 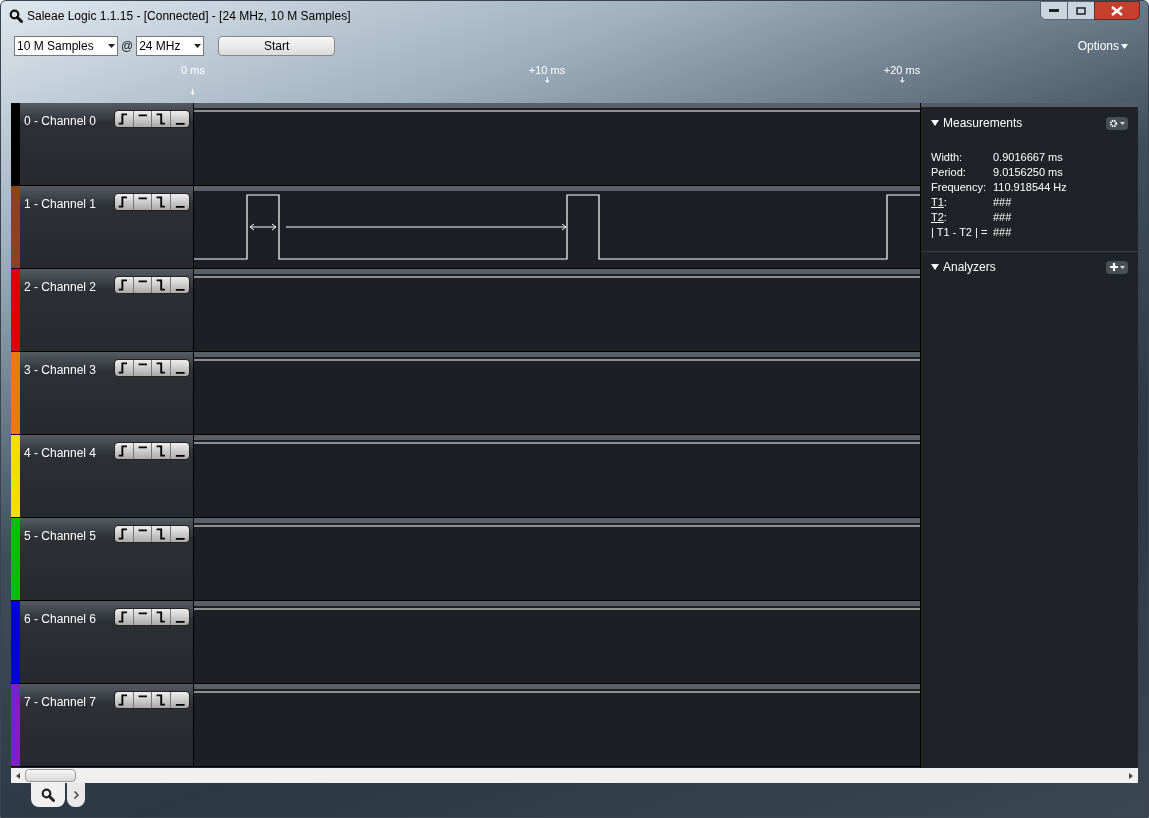 I want to click on expand-tab, so click(x=76, y=795).